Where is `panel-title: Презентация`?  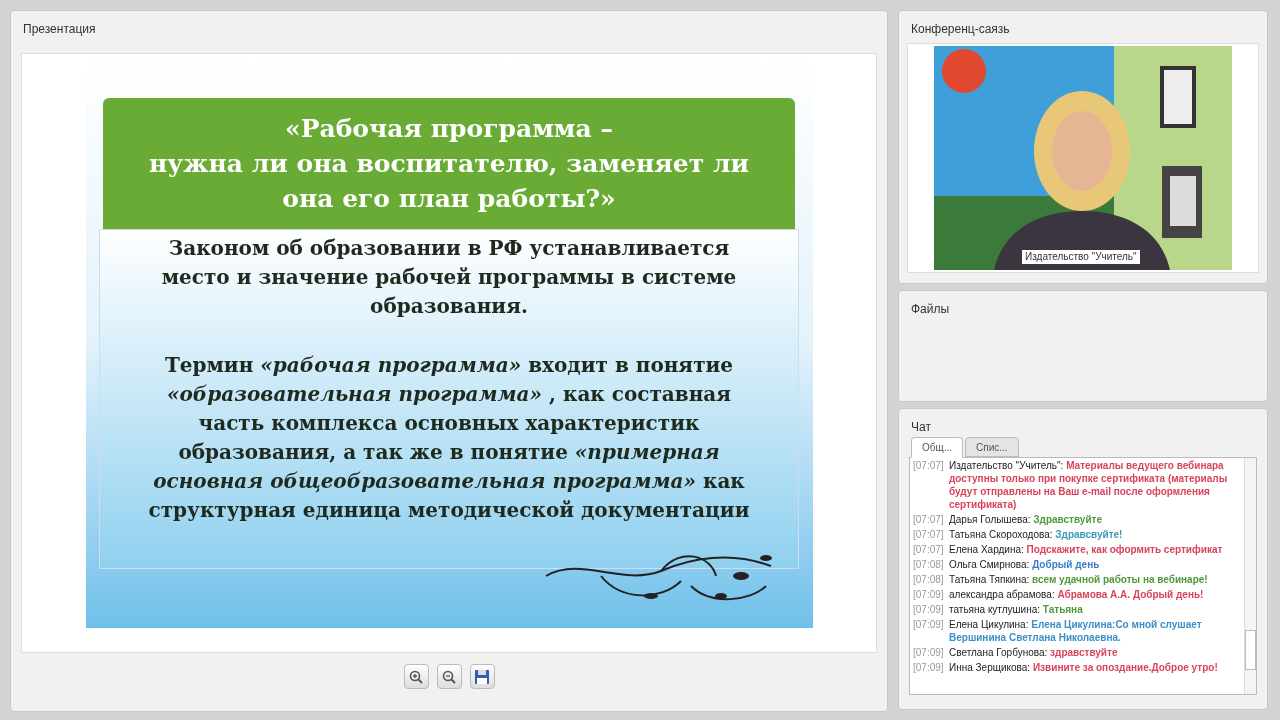 panel-title: Презентация is located at coordinates (59, 29).